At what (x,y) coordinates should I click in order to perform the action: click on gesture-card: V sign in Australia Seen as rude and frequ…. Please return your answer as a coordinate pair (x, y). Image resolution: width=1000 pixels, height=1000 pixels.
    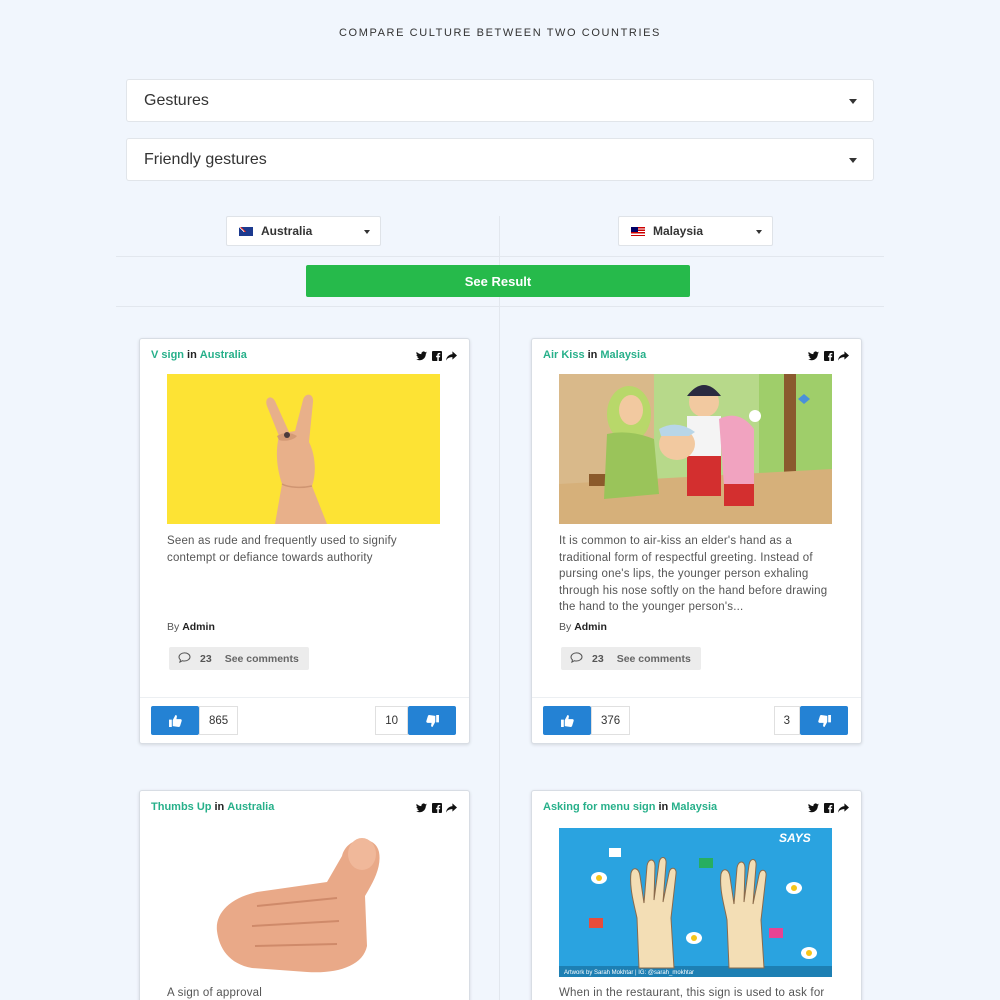
    Looking at the image, I should click on (304, 541).